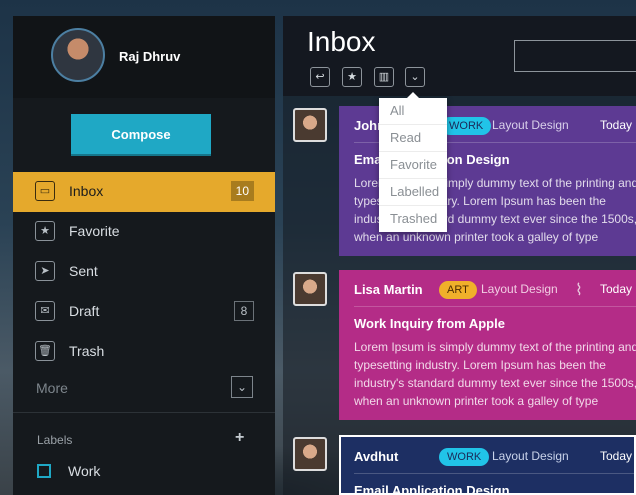  Describe the element at coordinates (384, 77) in the screenshot. I see `trash-icon: ▥` at that location.